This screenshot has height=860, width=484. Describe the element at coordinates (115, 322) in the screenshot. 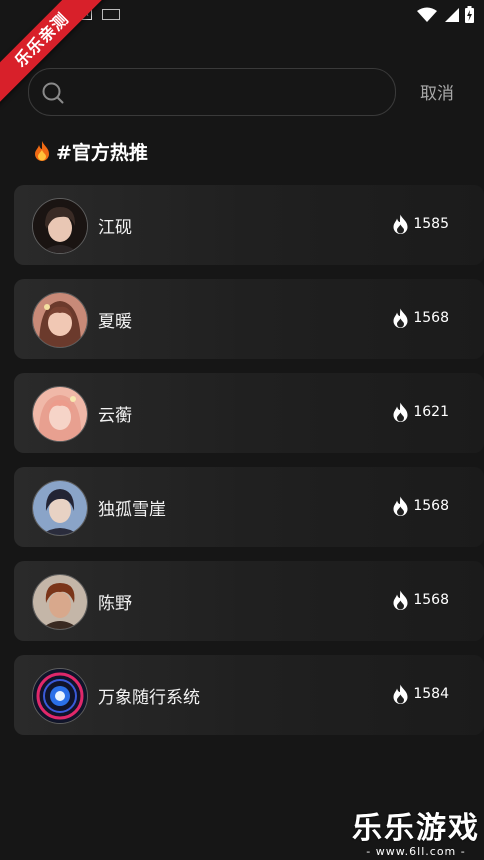

I see `character-name: 夏暖` at that location.